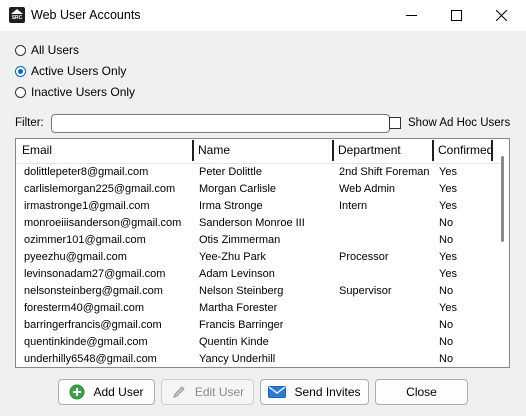 This screenshot has width=526, height=416. What do you see at coordinates (262, 151) in the screenshot?
I see `column-header-name: Name` at bounding box center [262, 151].